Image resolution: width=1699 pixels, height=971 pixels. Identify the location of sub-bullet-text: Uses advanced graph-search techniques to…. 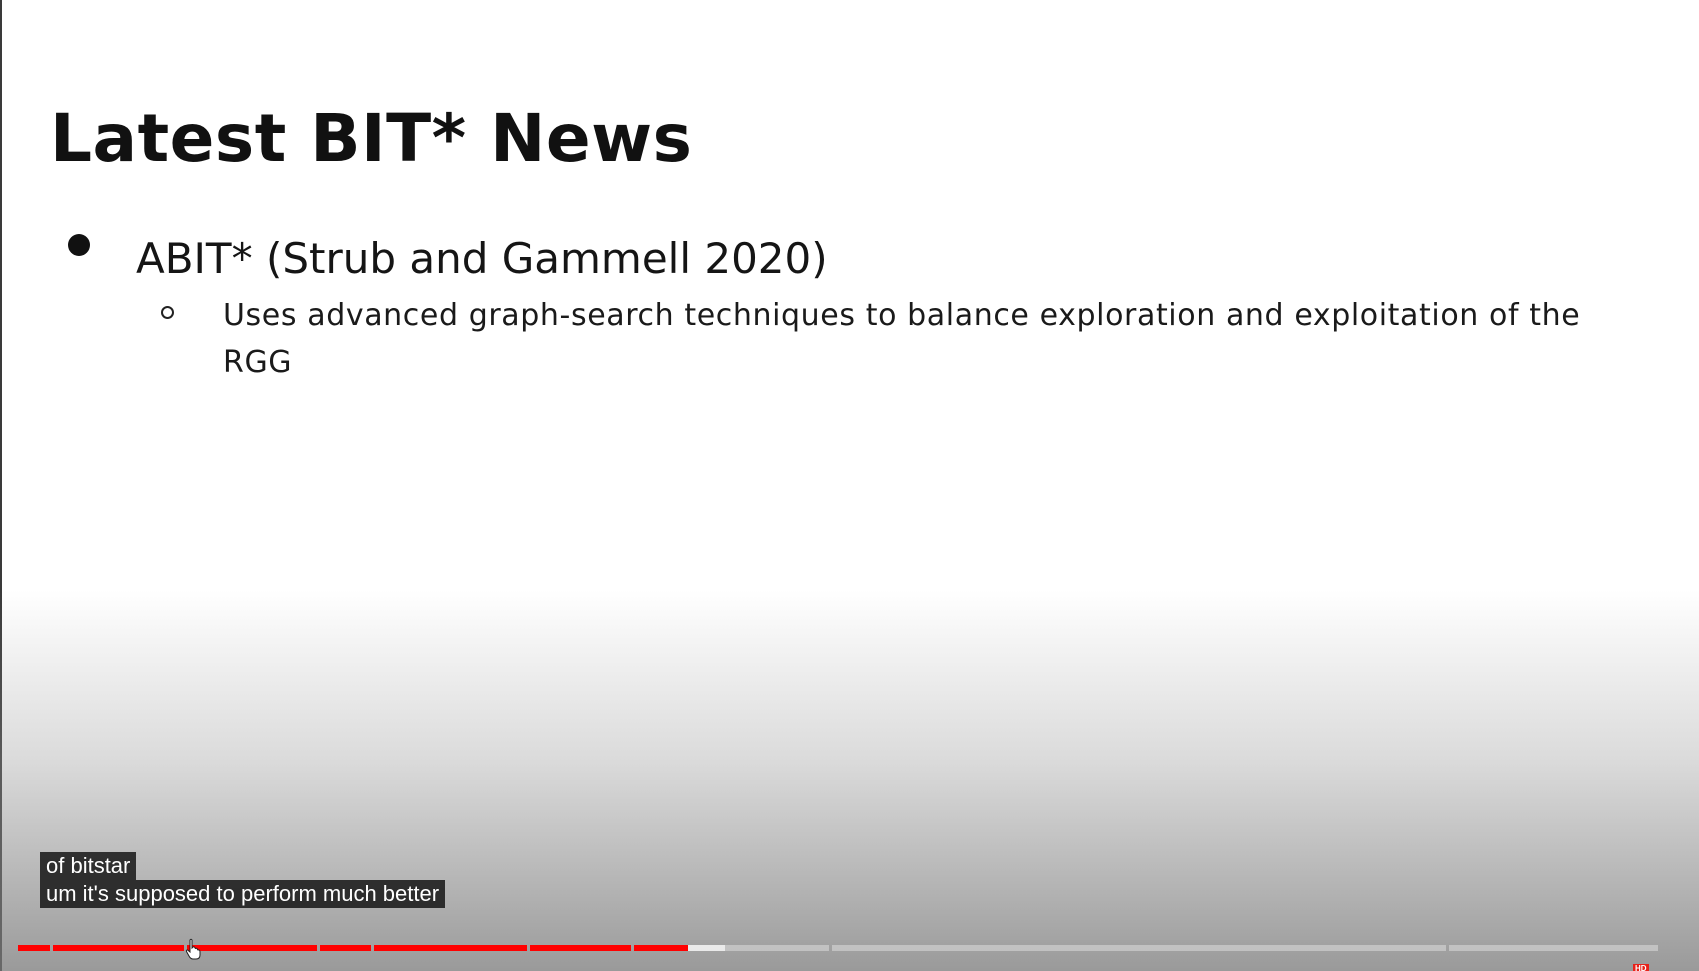
(902, 339).